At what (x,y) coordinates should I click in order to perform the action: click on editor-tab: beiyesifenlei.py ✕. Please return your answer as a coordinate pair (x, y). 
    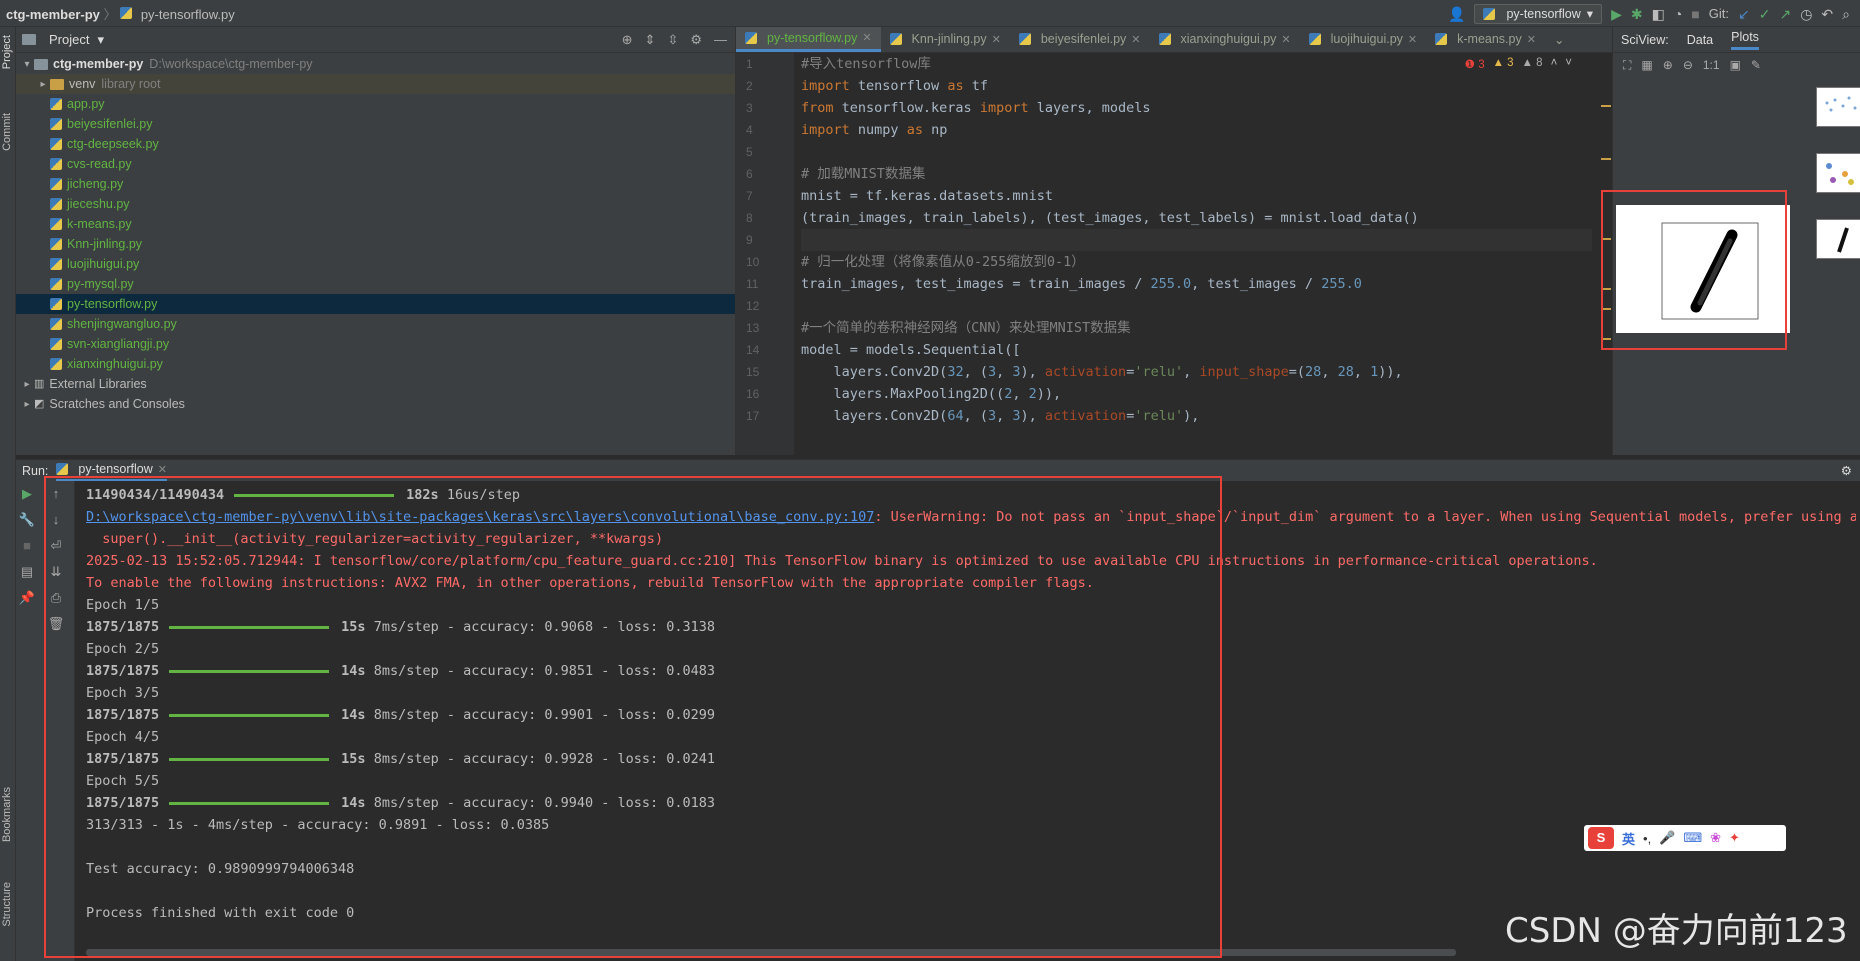
    Looking at the image, I should click on (1080, 39).